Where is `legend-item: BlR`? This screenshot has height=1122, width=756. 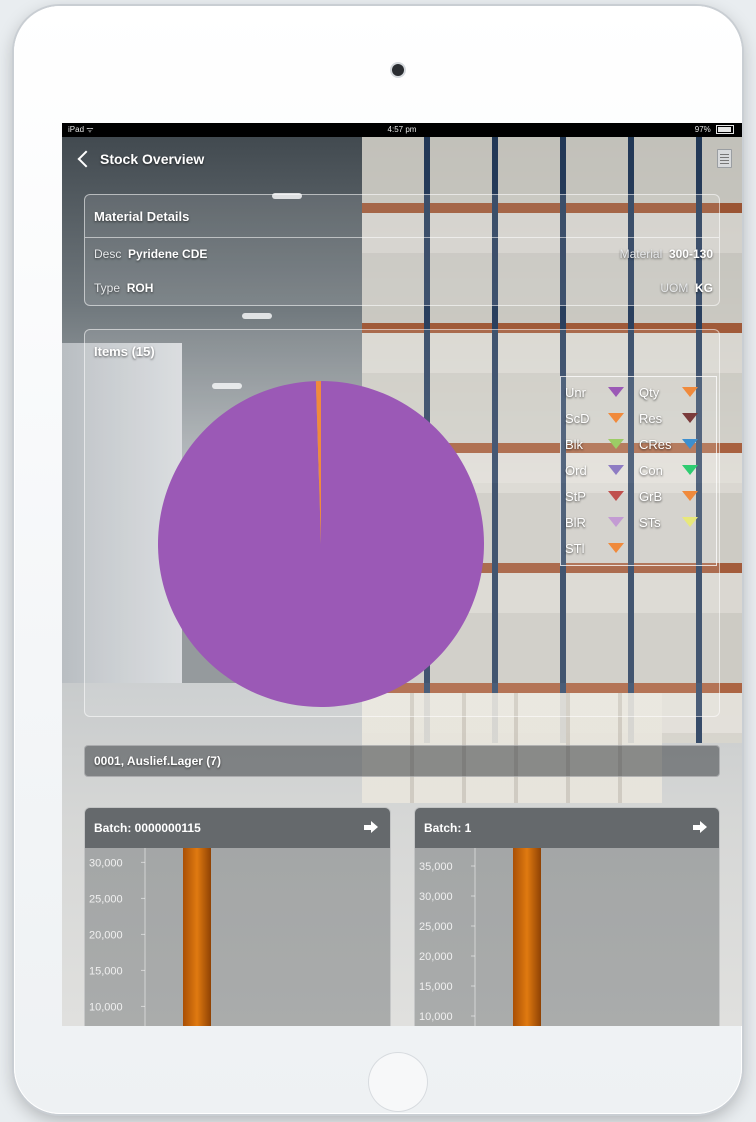 legend-item: BlR is located at coordinates (594, 522).